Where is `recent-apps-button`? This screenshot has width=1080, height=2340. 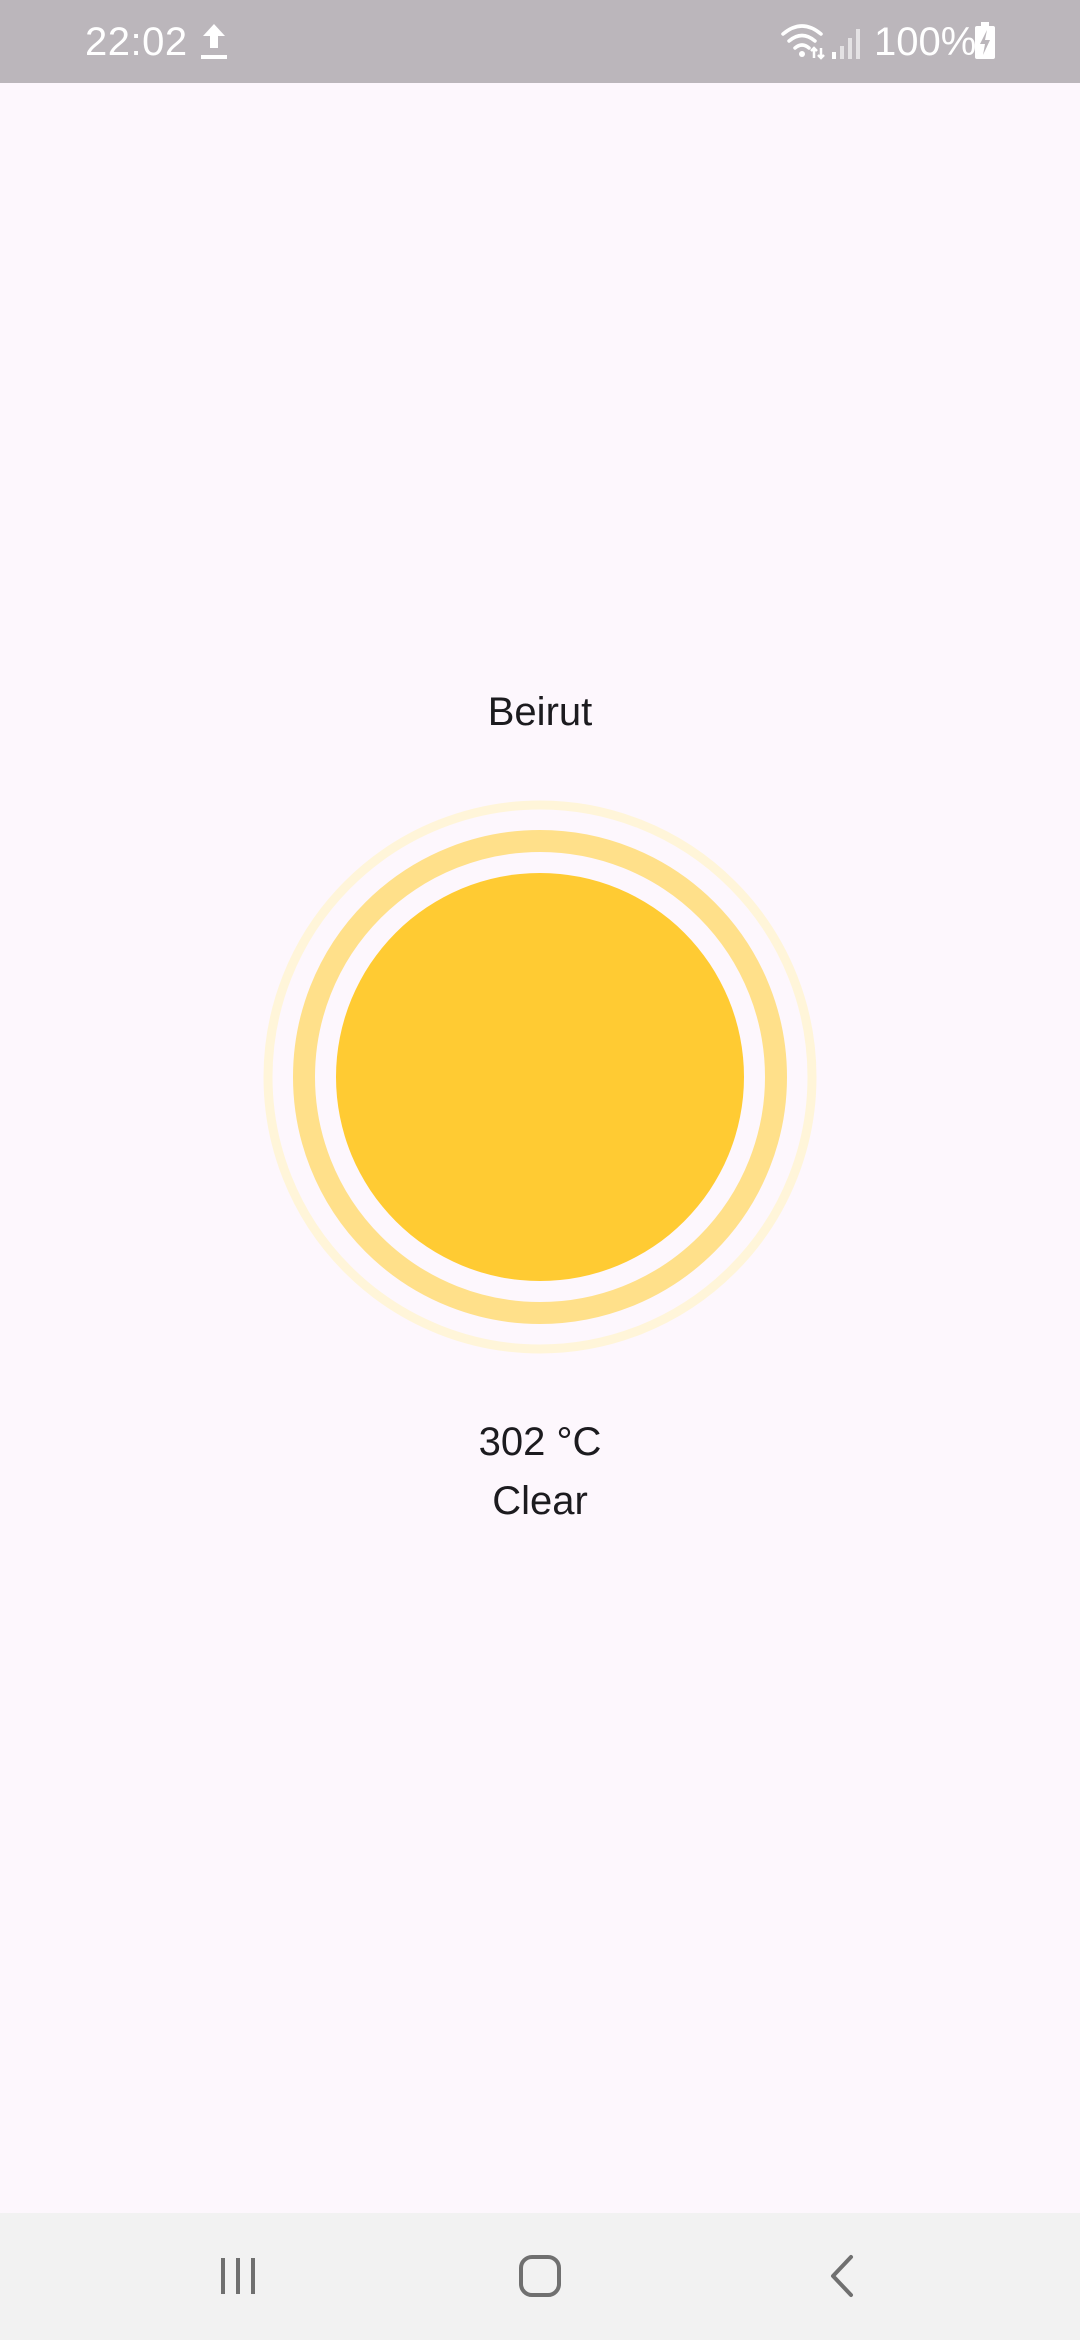
recent-apps-button is located at coordinates (238, 2276).